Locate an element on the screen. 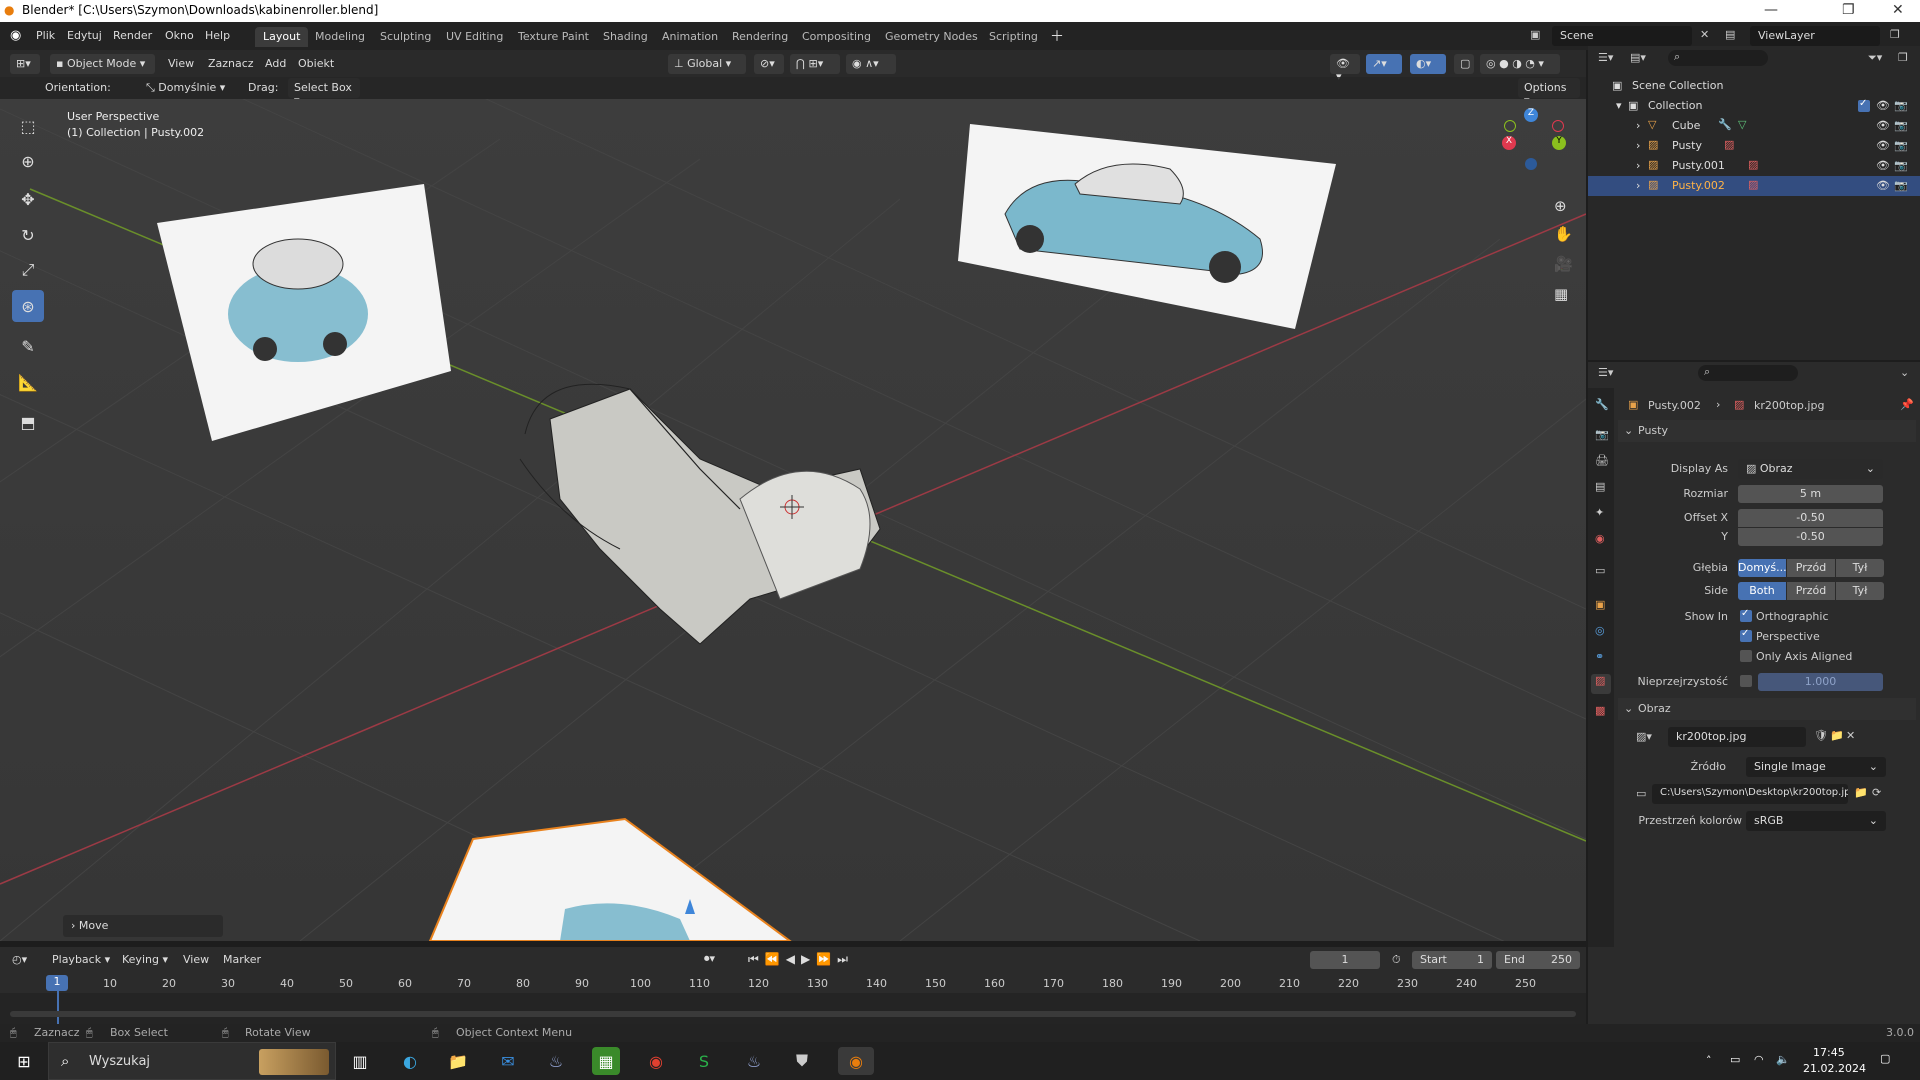  tab-sculpting: Sculpting is located at coordinates (405, 37).